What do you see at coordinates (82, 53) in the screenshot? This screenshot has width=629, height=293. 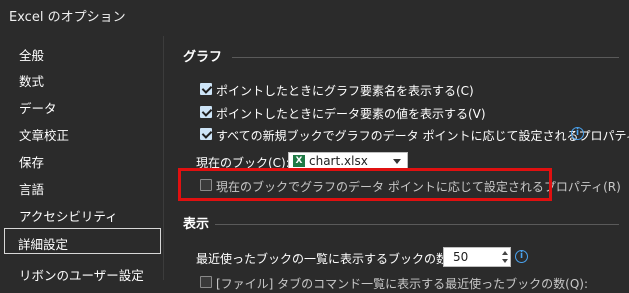 I see `sidebar-item-general: 全般` at bounding box center [82, 53].